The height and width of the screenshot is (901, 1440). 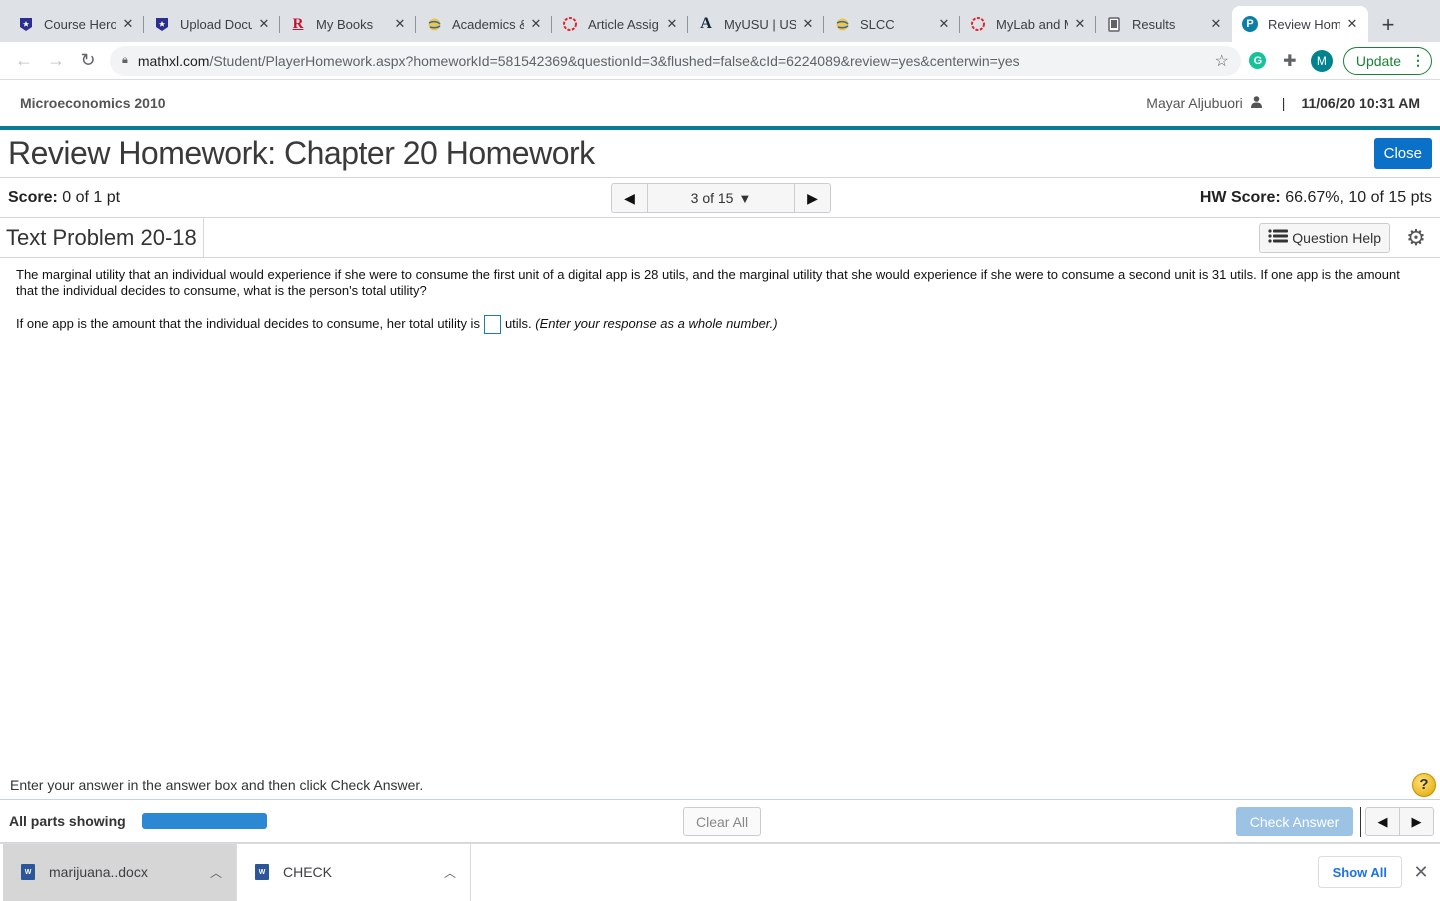 What do you see at coordinates (1416, 238) in the screenshot?
I see `settings-gear-icon: ⚙` at bounding box center [1416, 238].